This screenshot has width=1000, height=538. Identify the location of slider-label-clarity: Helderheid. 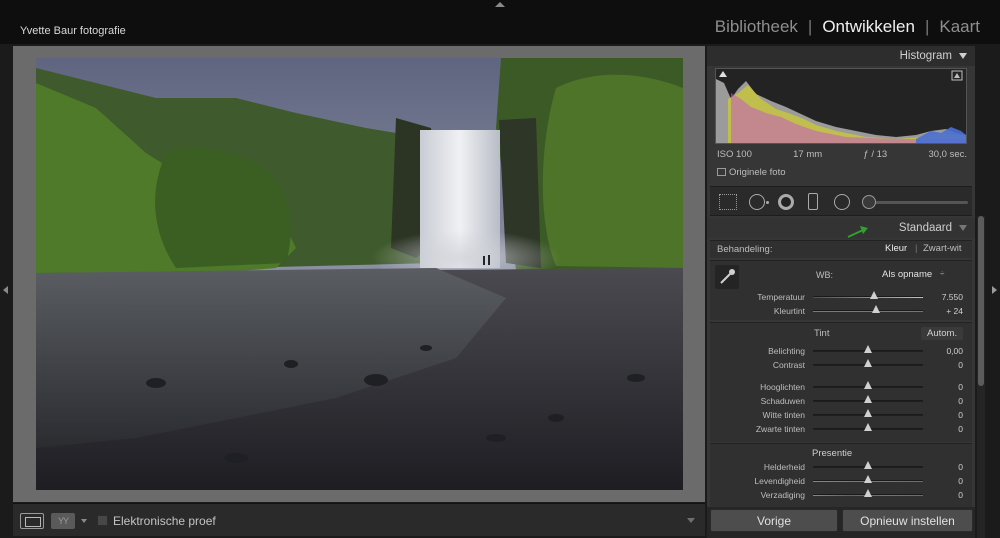
(784, 467).